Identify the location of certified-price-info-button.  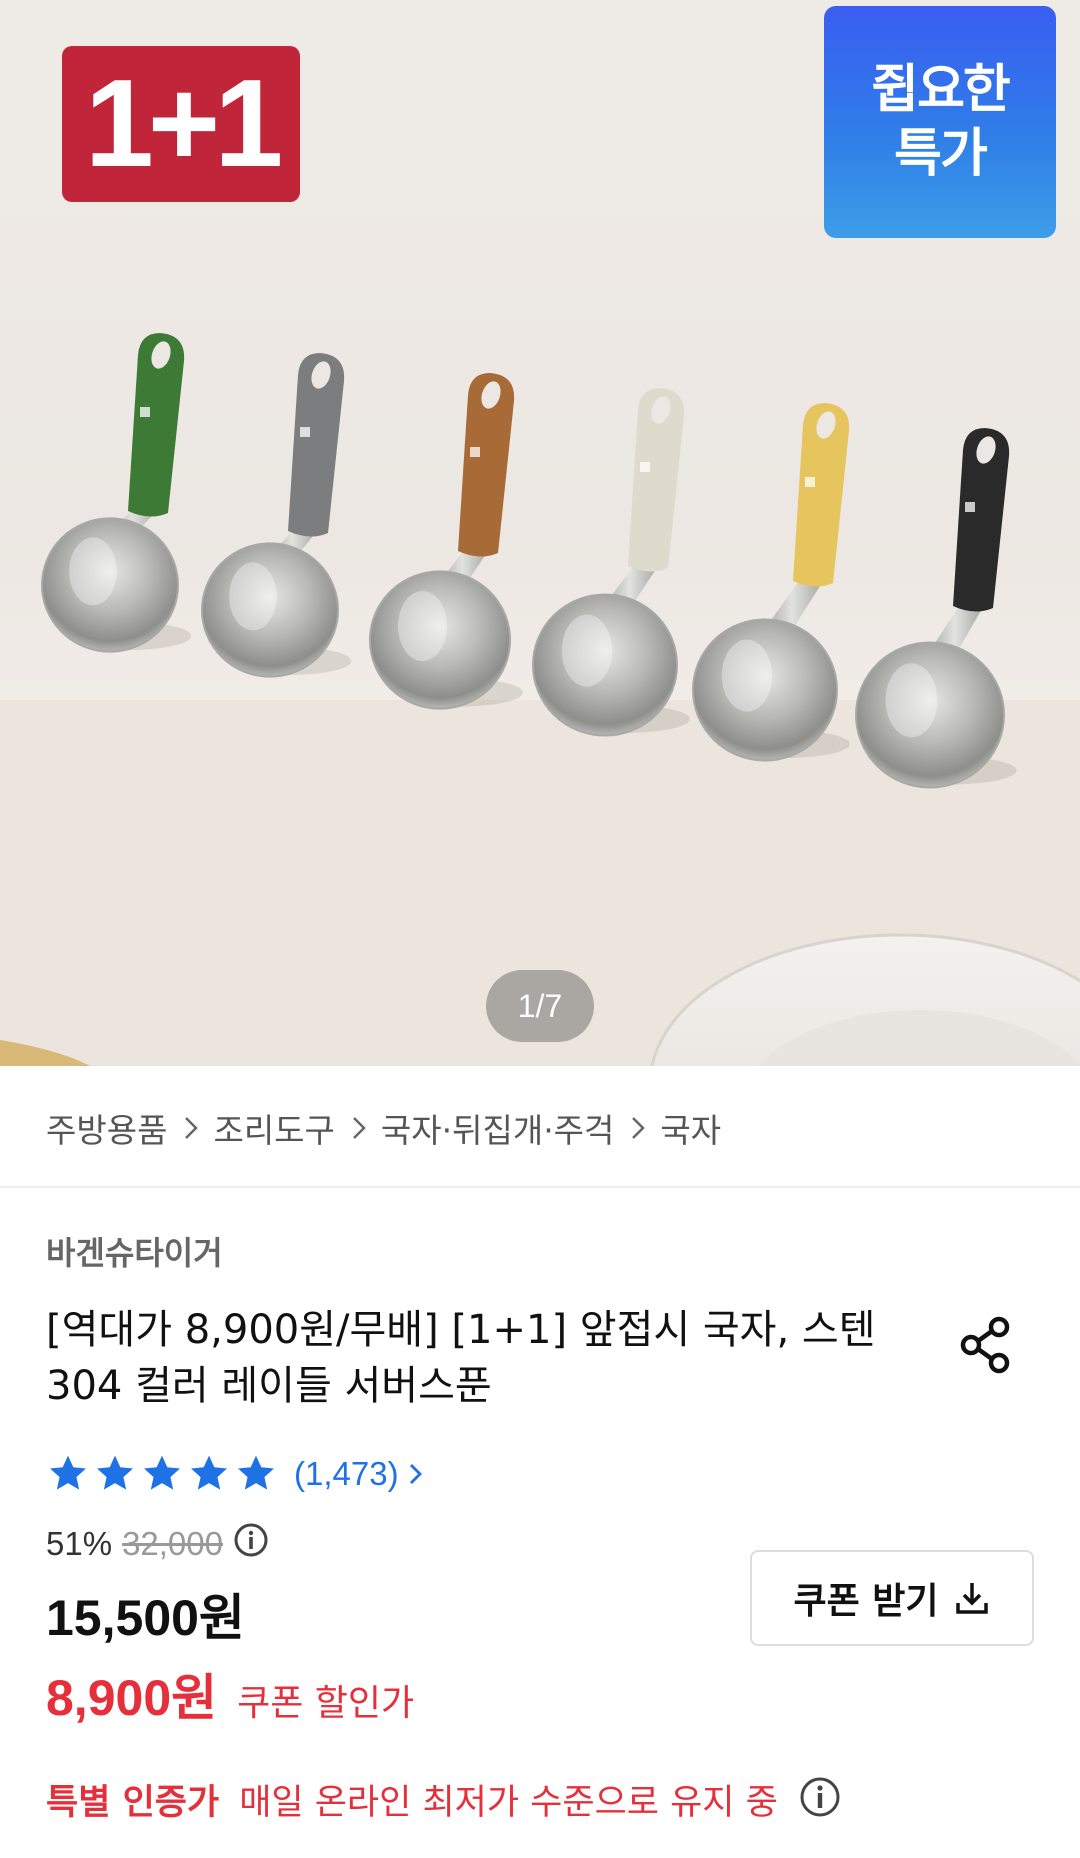
(820, 1799).